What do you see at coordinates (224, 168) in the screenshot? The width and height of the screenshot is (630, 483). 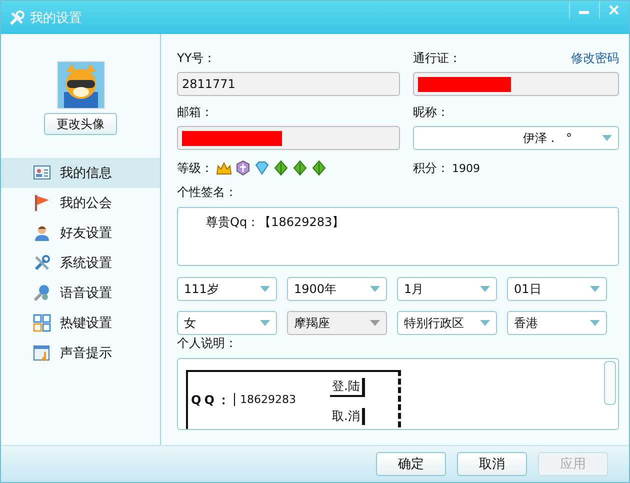 I see `crown-icon` at bounding box center [224, 168].